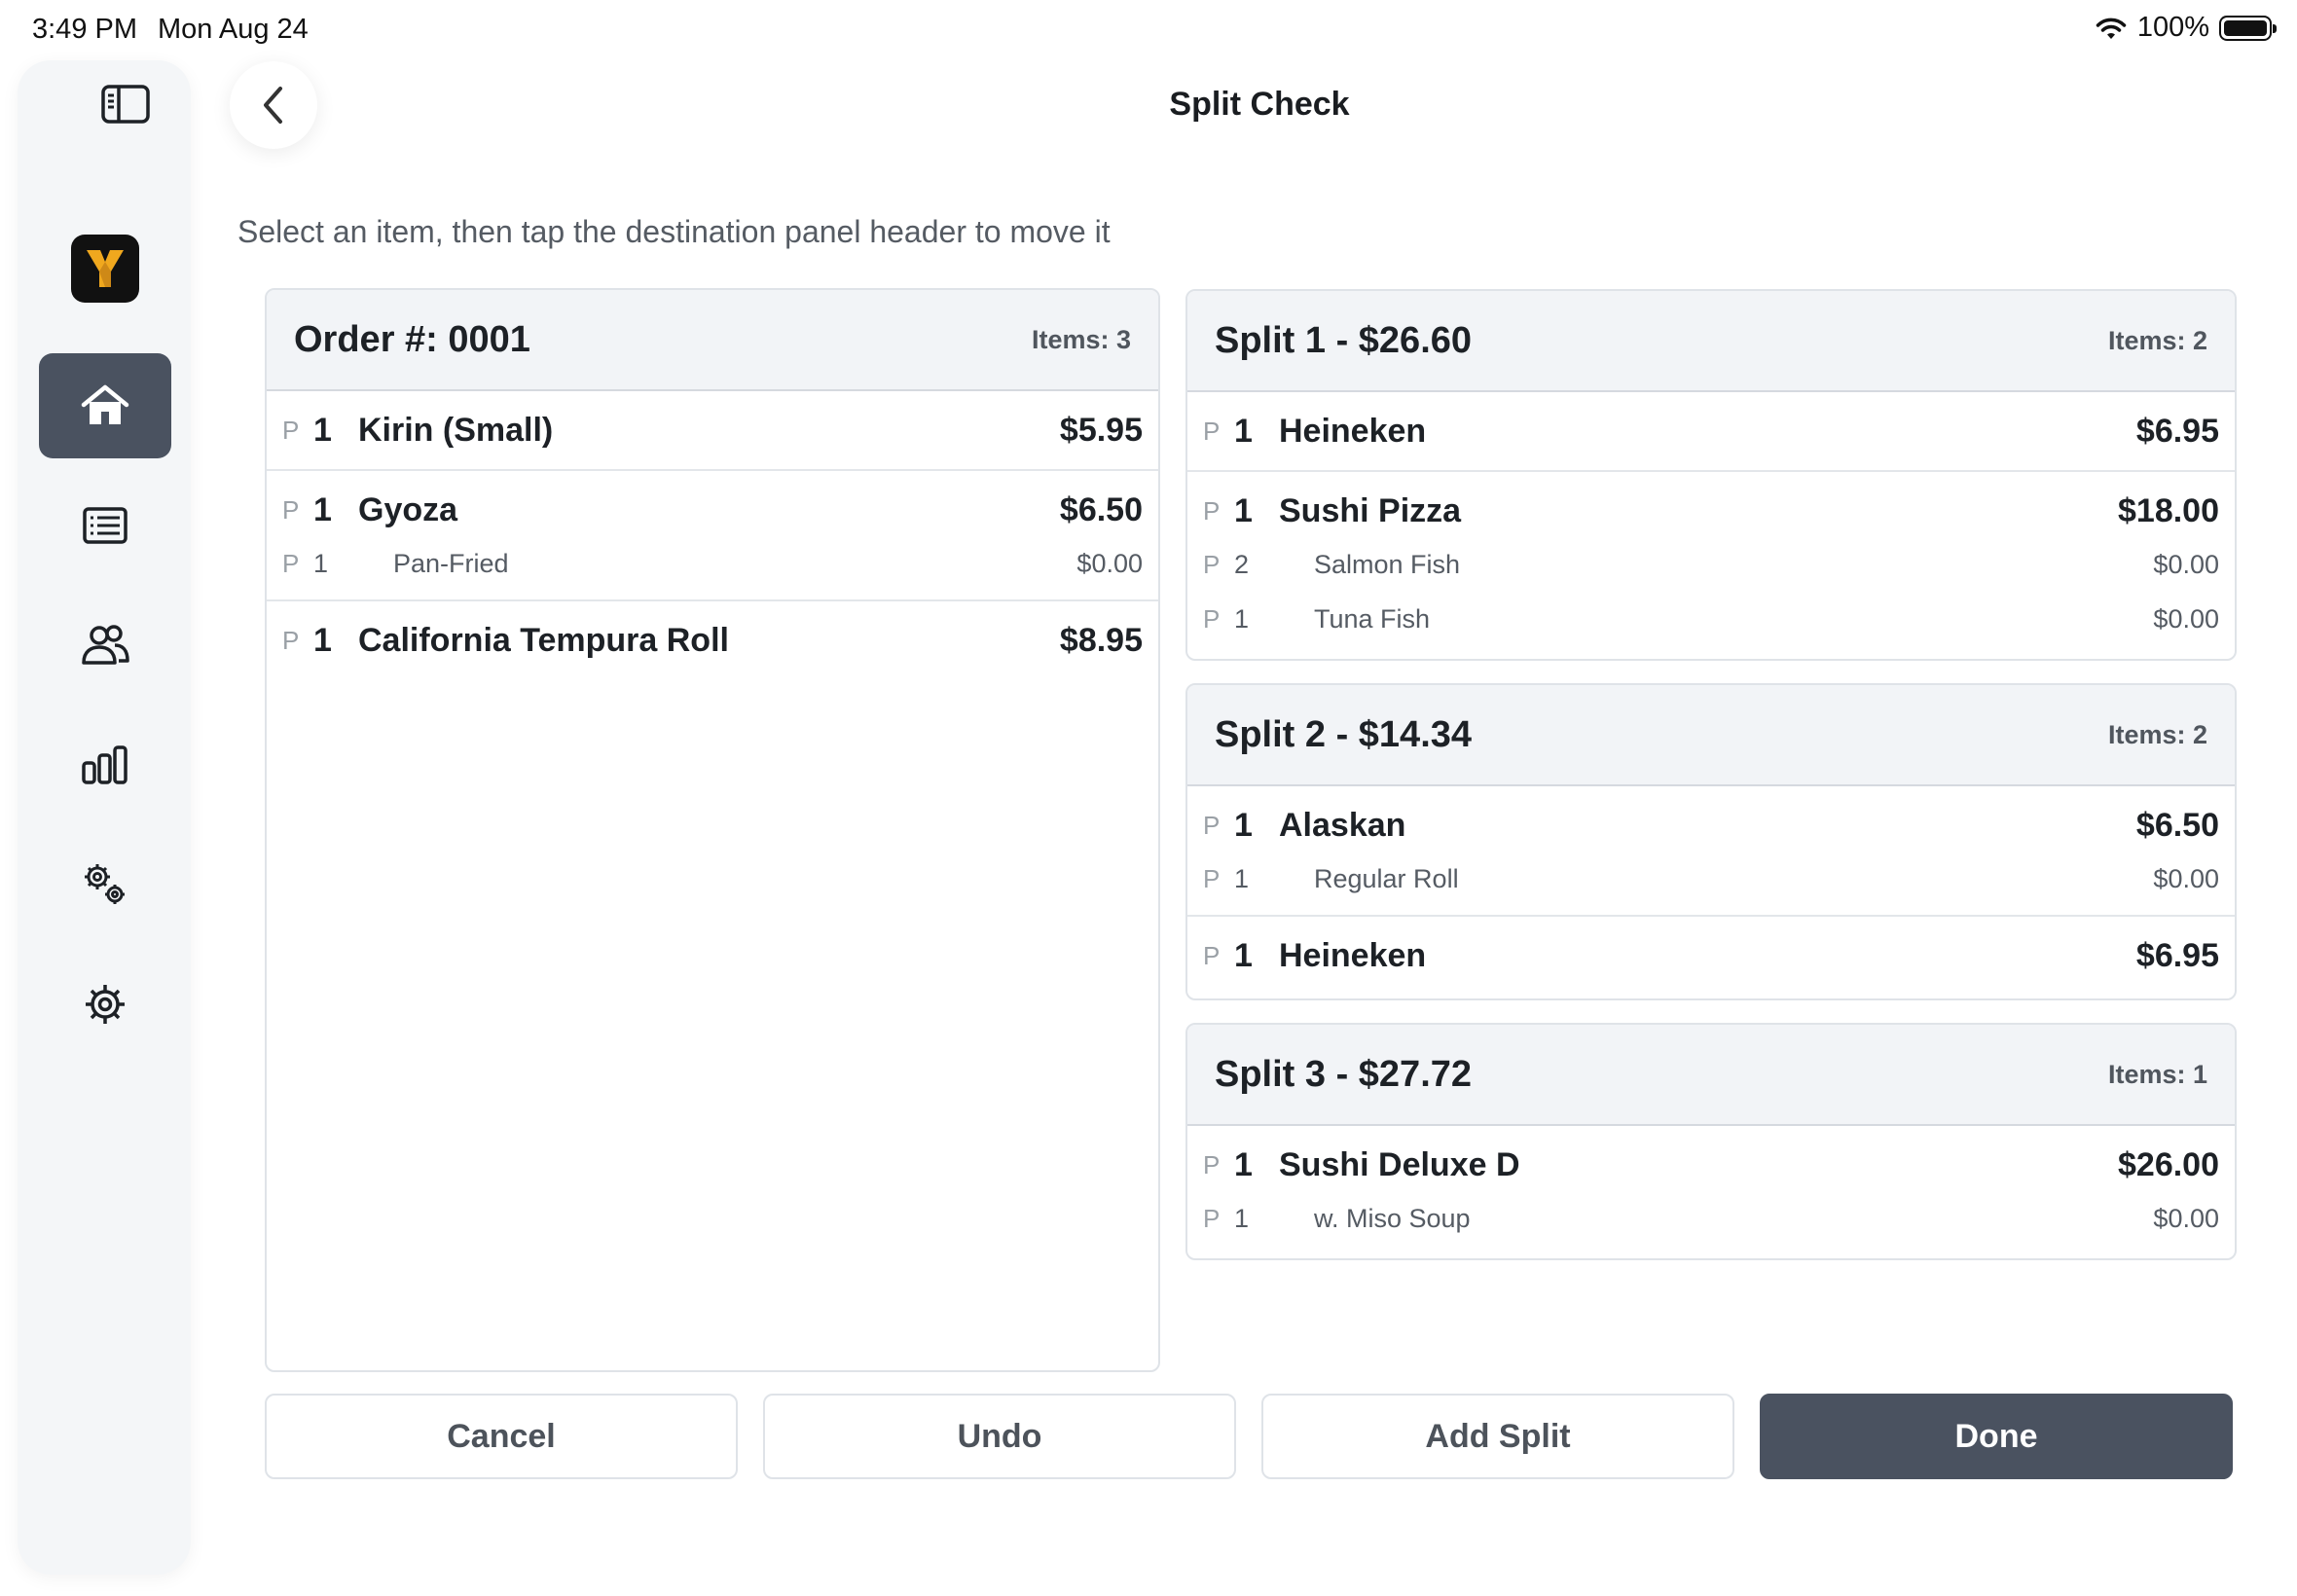 Image resolution: width=2297 pixels, height=1596 pixels. Describe the element at coordinates (1711, 1218) in the screenshot. I see `modifier-row: P 1 w. Miso Soup $0.00` at that location.